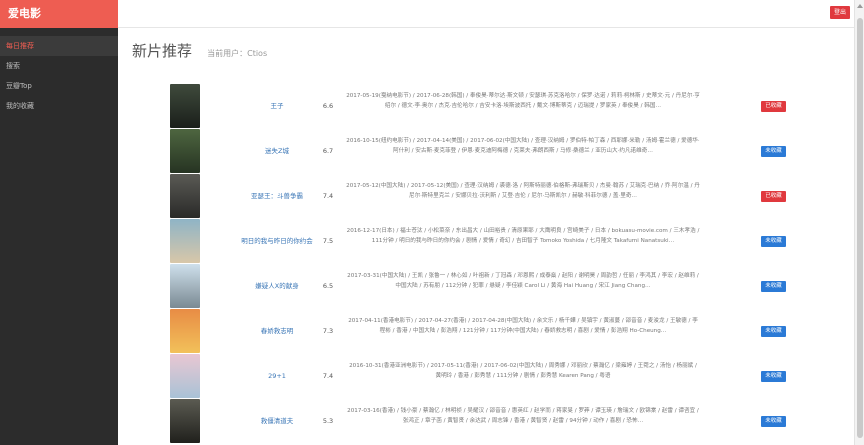 The image size is (864, 445). Describe the element at coordinates (59, 222) in the screenshot. I see `sidebar: 爱电影 每日推荐 搜索 豆瓣Top 我的收藏` at that location.